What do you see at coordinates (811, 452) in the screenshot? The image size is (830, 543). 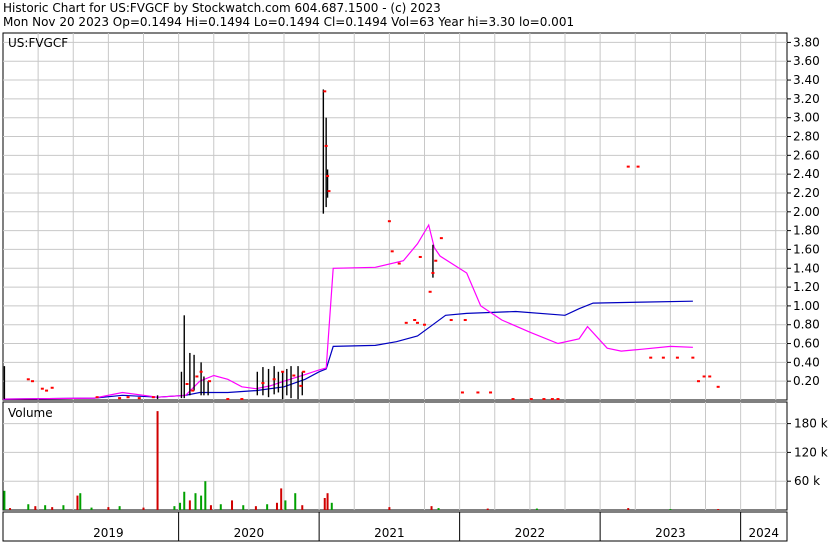 I see `volume-tick-label: 120 k` at bounding box center [811, 452].